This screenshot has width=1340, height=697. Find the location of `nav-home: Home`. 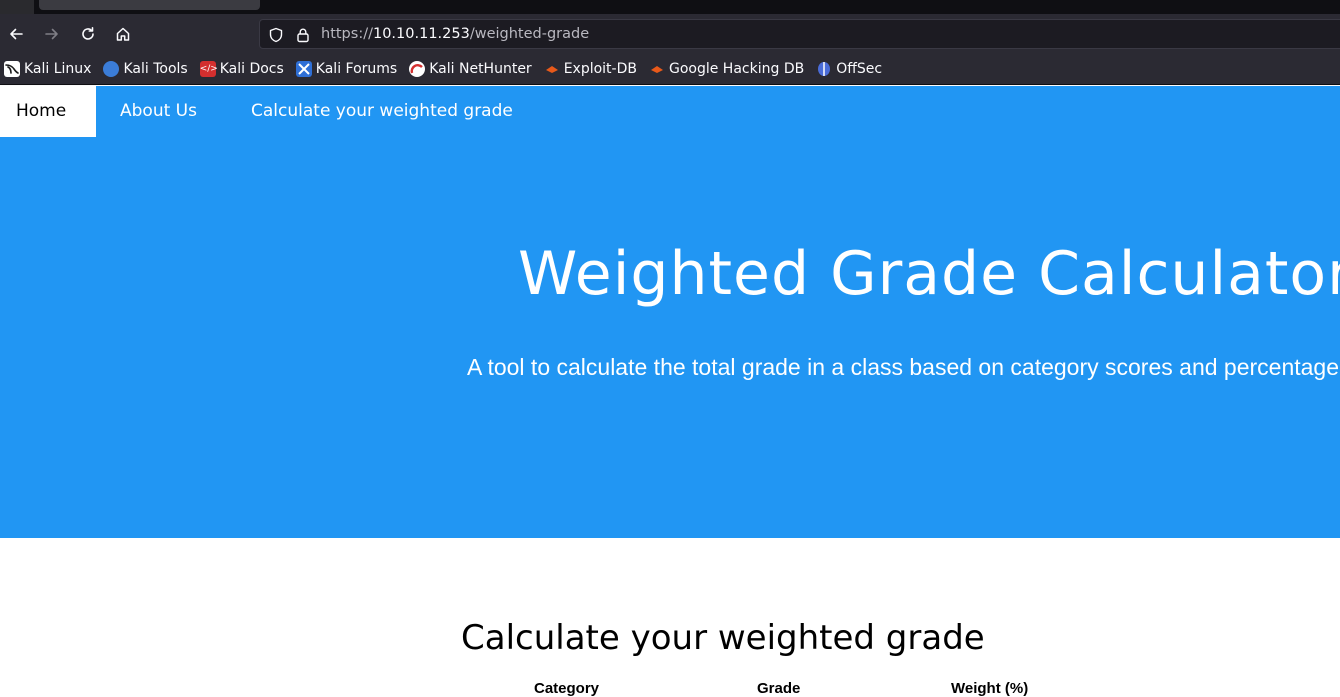

nav-home: Home is located at coordinates (48, 111).